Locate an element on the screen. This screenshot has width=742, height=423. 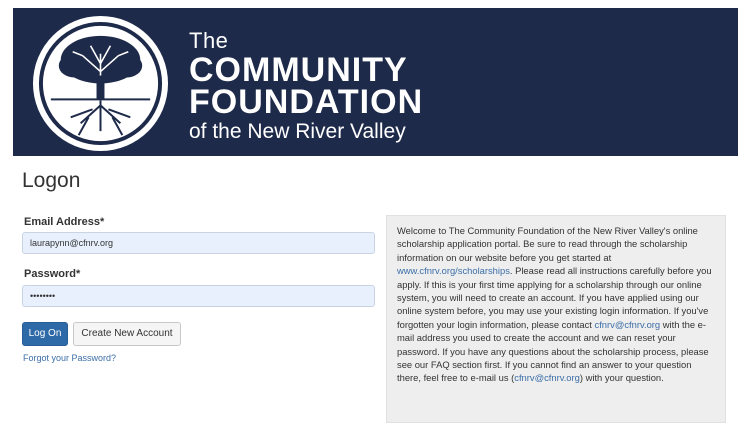
password-required-marker: * is located at coordinates (78, 274).